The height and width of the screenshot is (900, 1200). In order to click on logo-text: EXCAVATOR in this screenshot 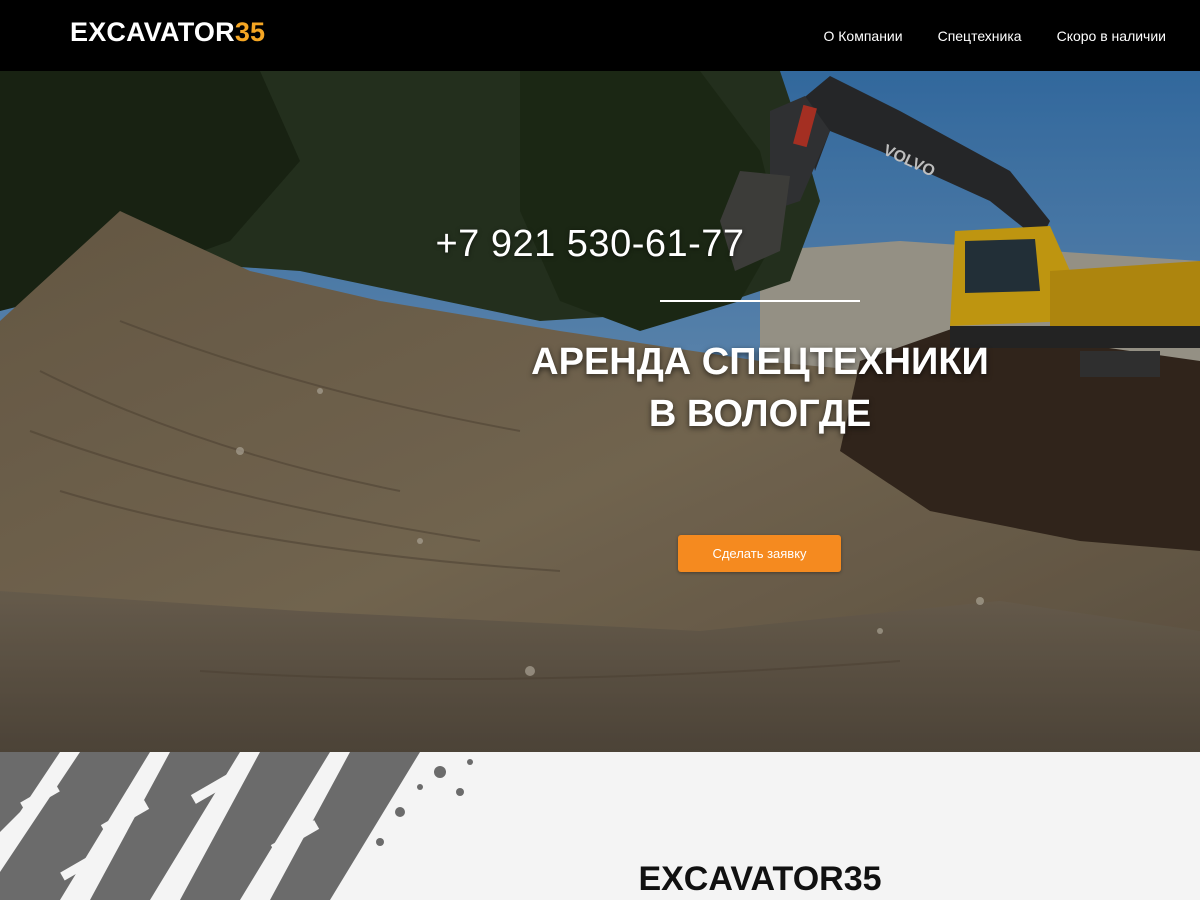, I will do `click(152, 32)`.